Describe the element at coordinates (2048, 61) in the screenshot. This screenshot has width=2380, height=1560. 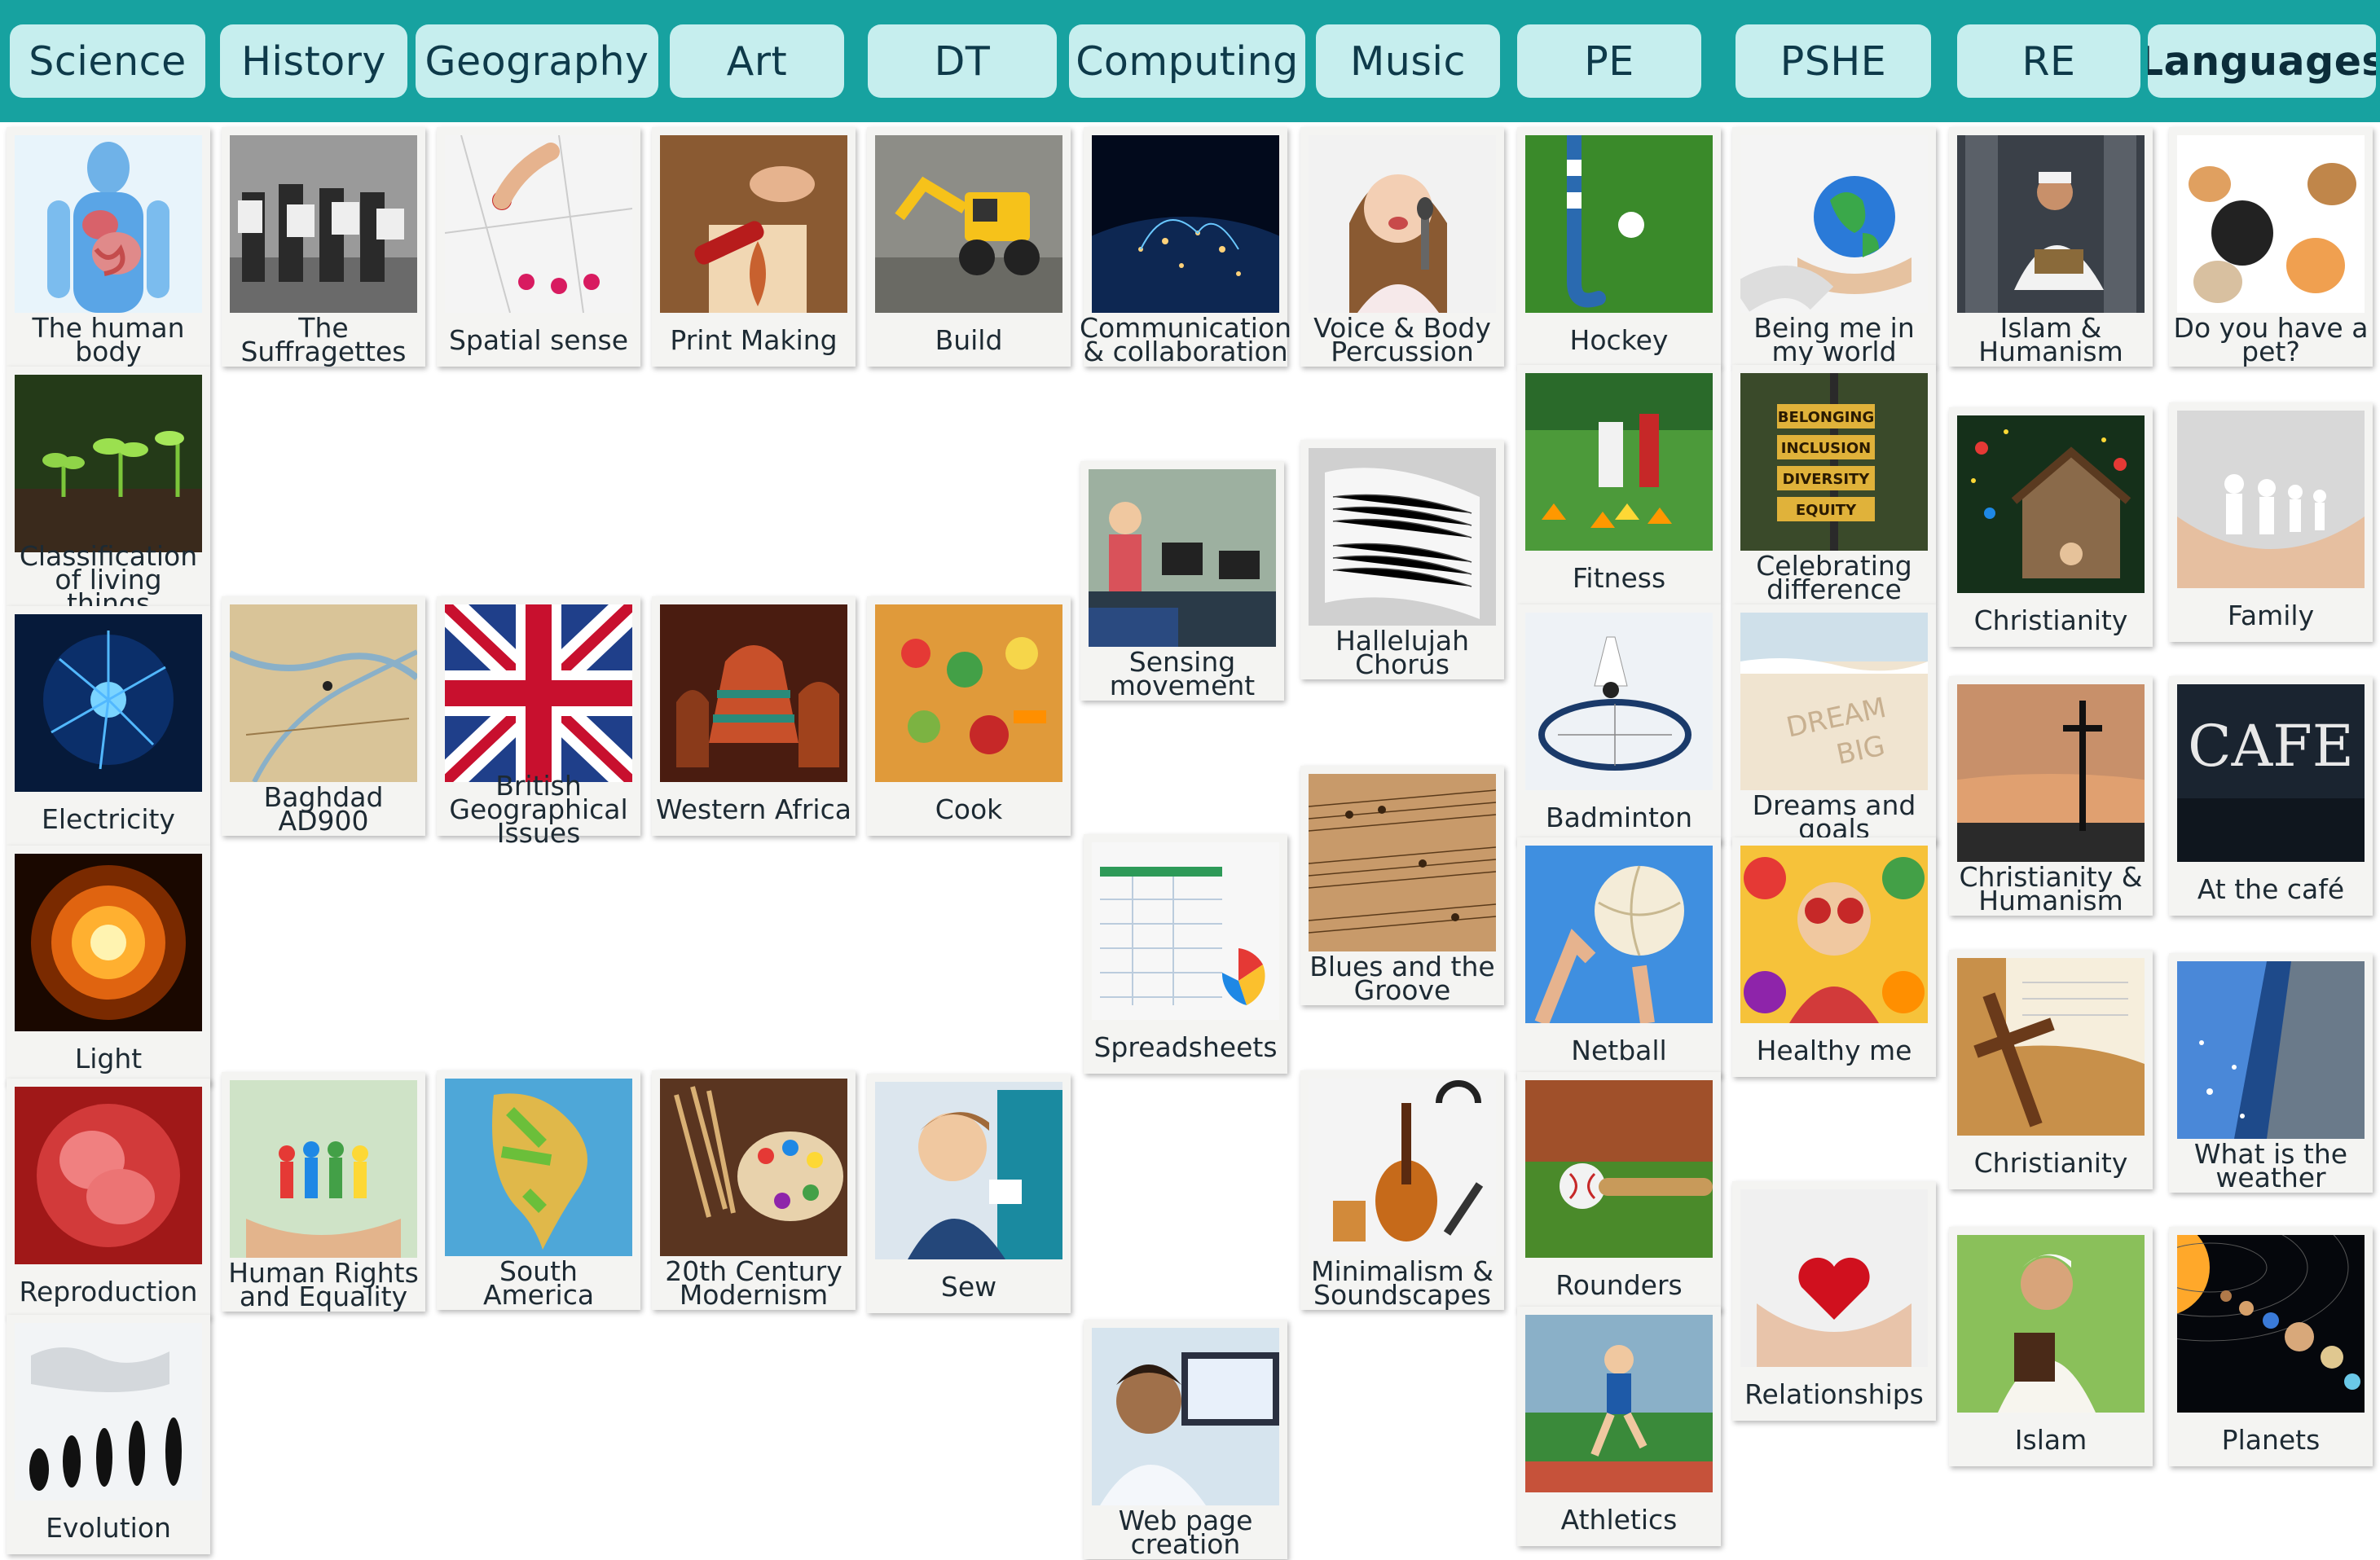
I see `tab-re: RE` at that location.